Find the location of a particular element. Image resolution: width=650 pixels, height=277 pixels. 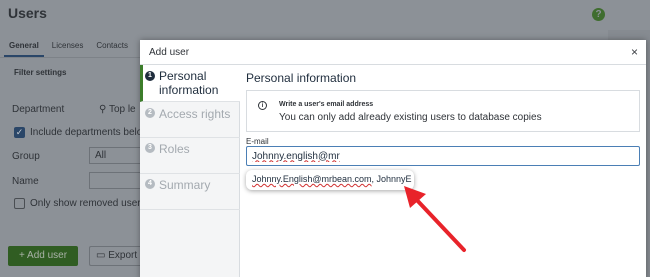

tab-general: General is located at coordinates (24, 47).